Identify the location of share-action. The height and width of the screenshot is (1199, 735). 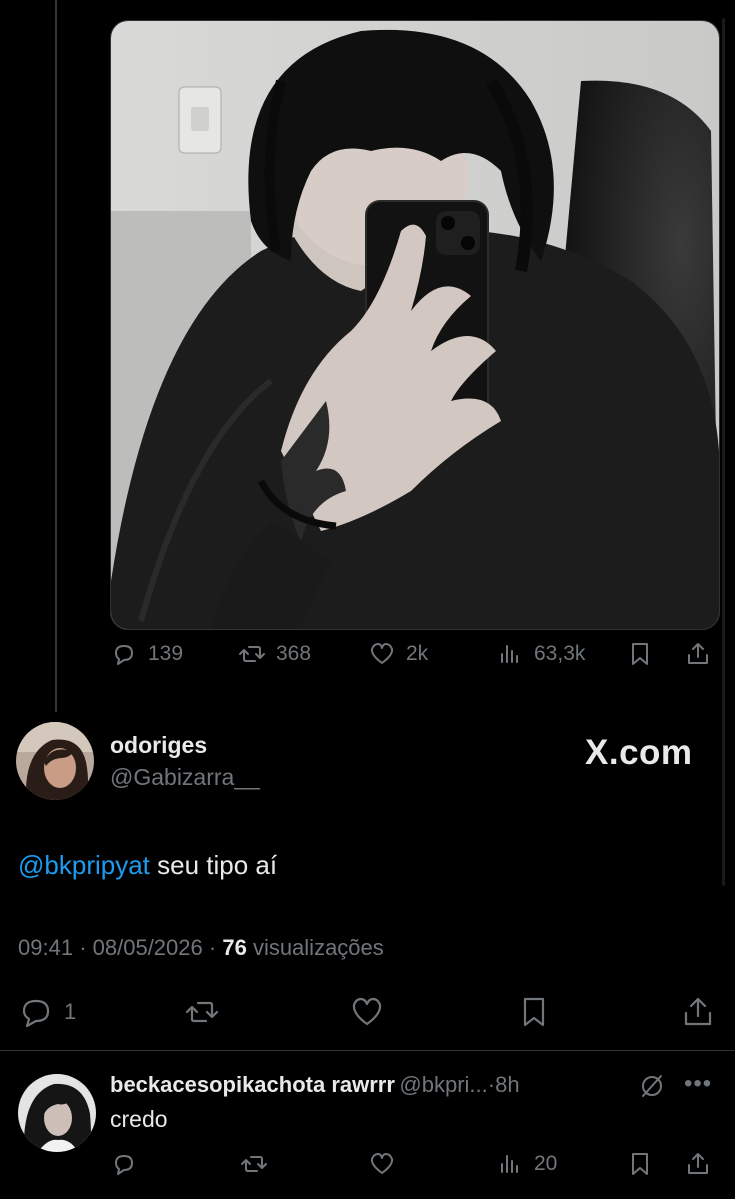
(698, 654).